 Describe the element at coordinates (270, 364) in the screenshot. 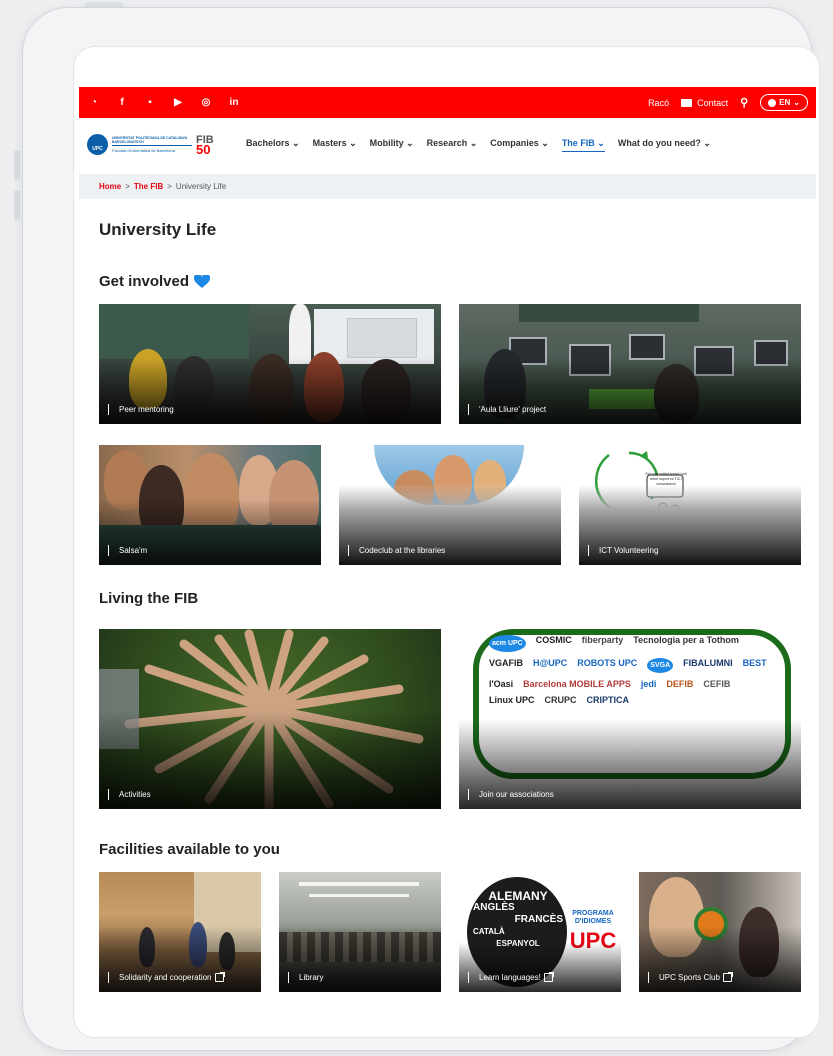

I see `card-peer-mentoring: Peer mentoring` at that location.